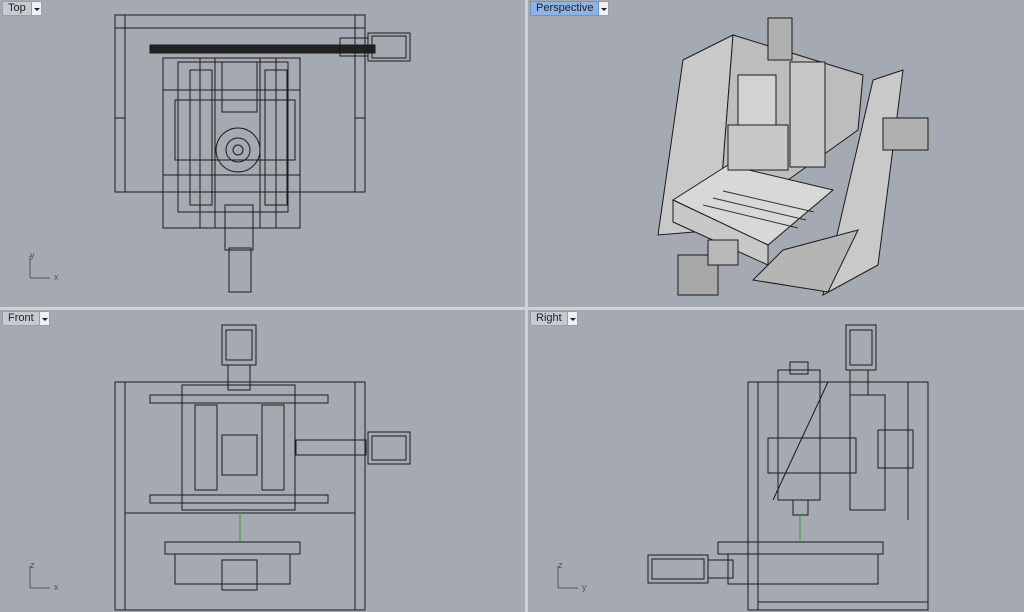  I want to click on top-view-drawing, so click(262, 153).